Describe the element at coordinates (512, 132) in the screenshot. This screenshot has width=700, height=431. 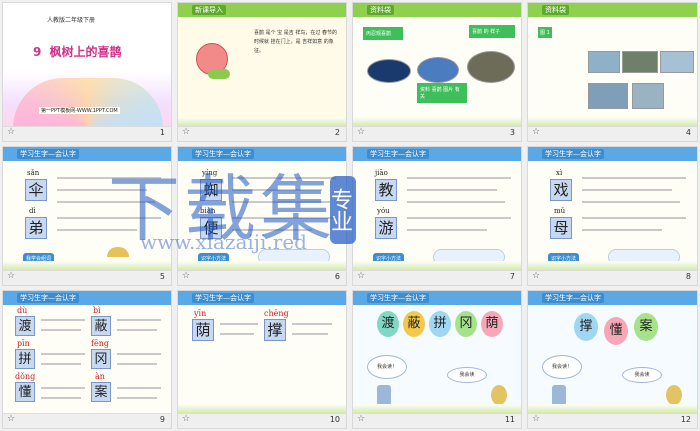
I see `slide-number: 3` at that location.